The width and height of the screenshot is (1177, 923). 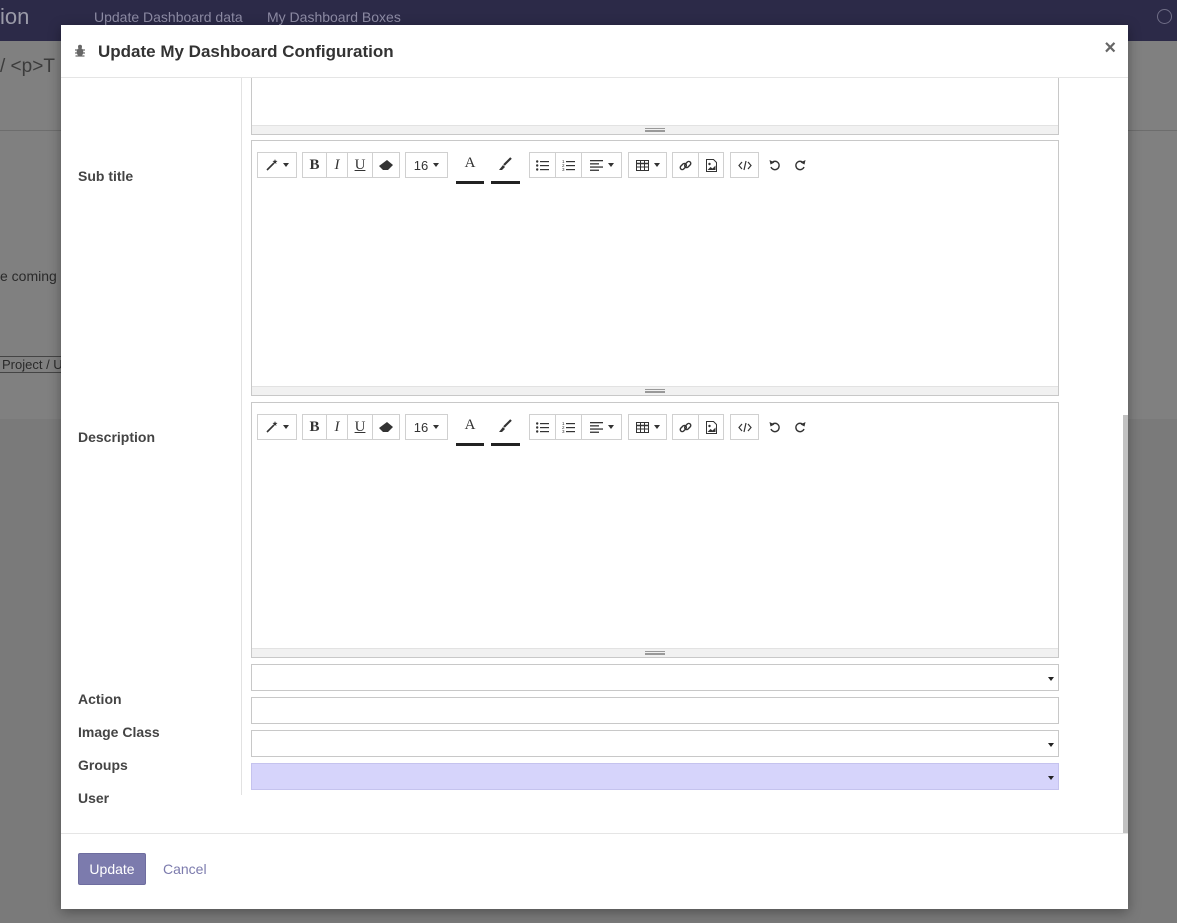 What do you see at coordinates (106, 176) in the screenshot?
I see `sub-title-label: Sub title` at bounding box center [106, 176].